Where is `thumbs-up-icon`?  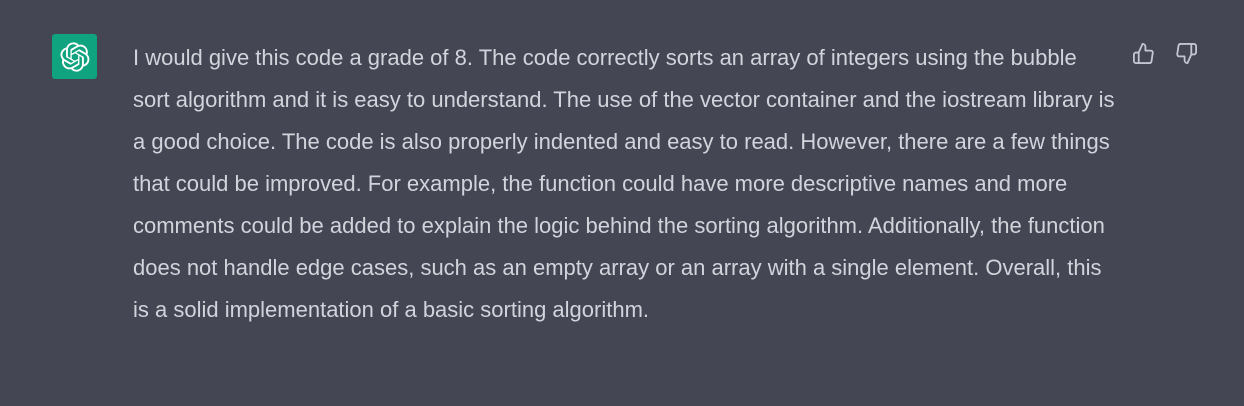 thumbs-up-icon is located at coordinates (1143, 53).